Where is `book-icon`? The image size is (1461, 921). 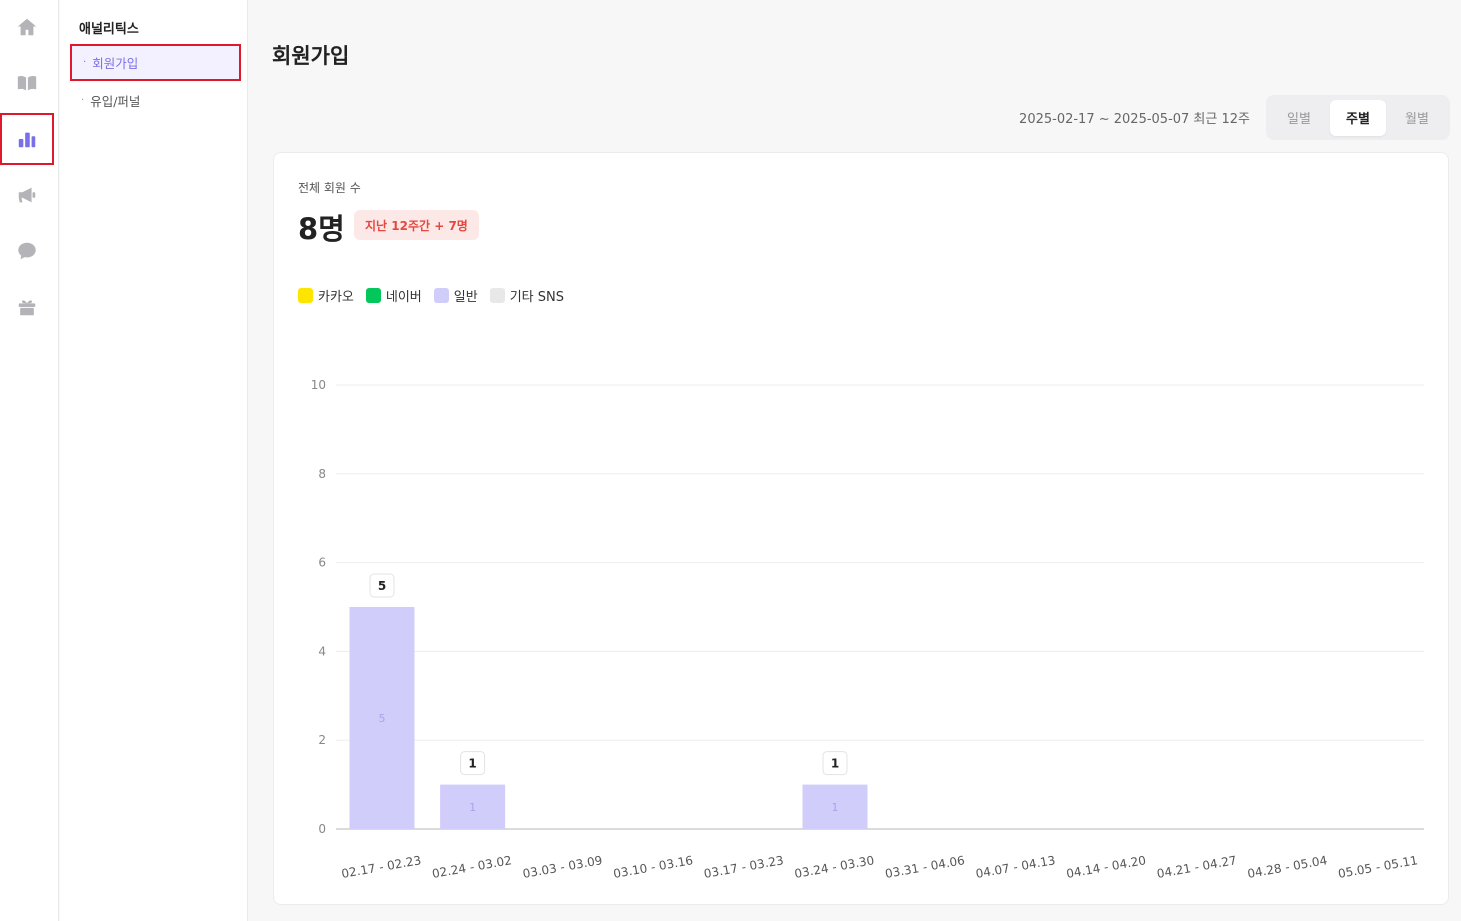
book-icon is located at coordinates (27, 83).